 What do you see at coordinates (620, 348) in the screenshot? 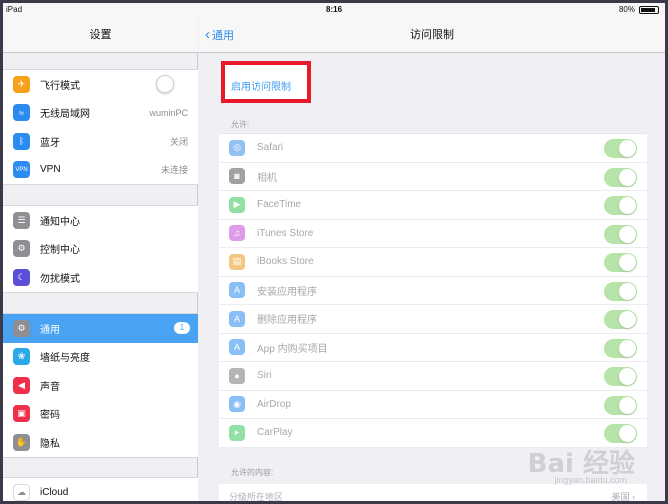
I see `in-app-purchases-toggle` at bounding box center [620, 348].